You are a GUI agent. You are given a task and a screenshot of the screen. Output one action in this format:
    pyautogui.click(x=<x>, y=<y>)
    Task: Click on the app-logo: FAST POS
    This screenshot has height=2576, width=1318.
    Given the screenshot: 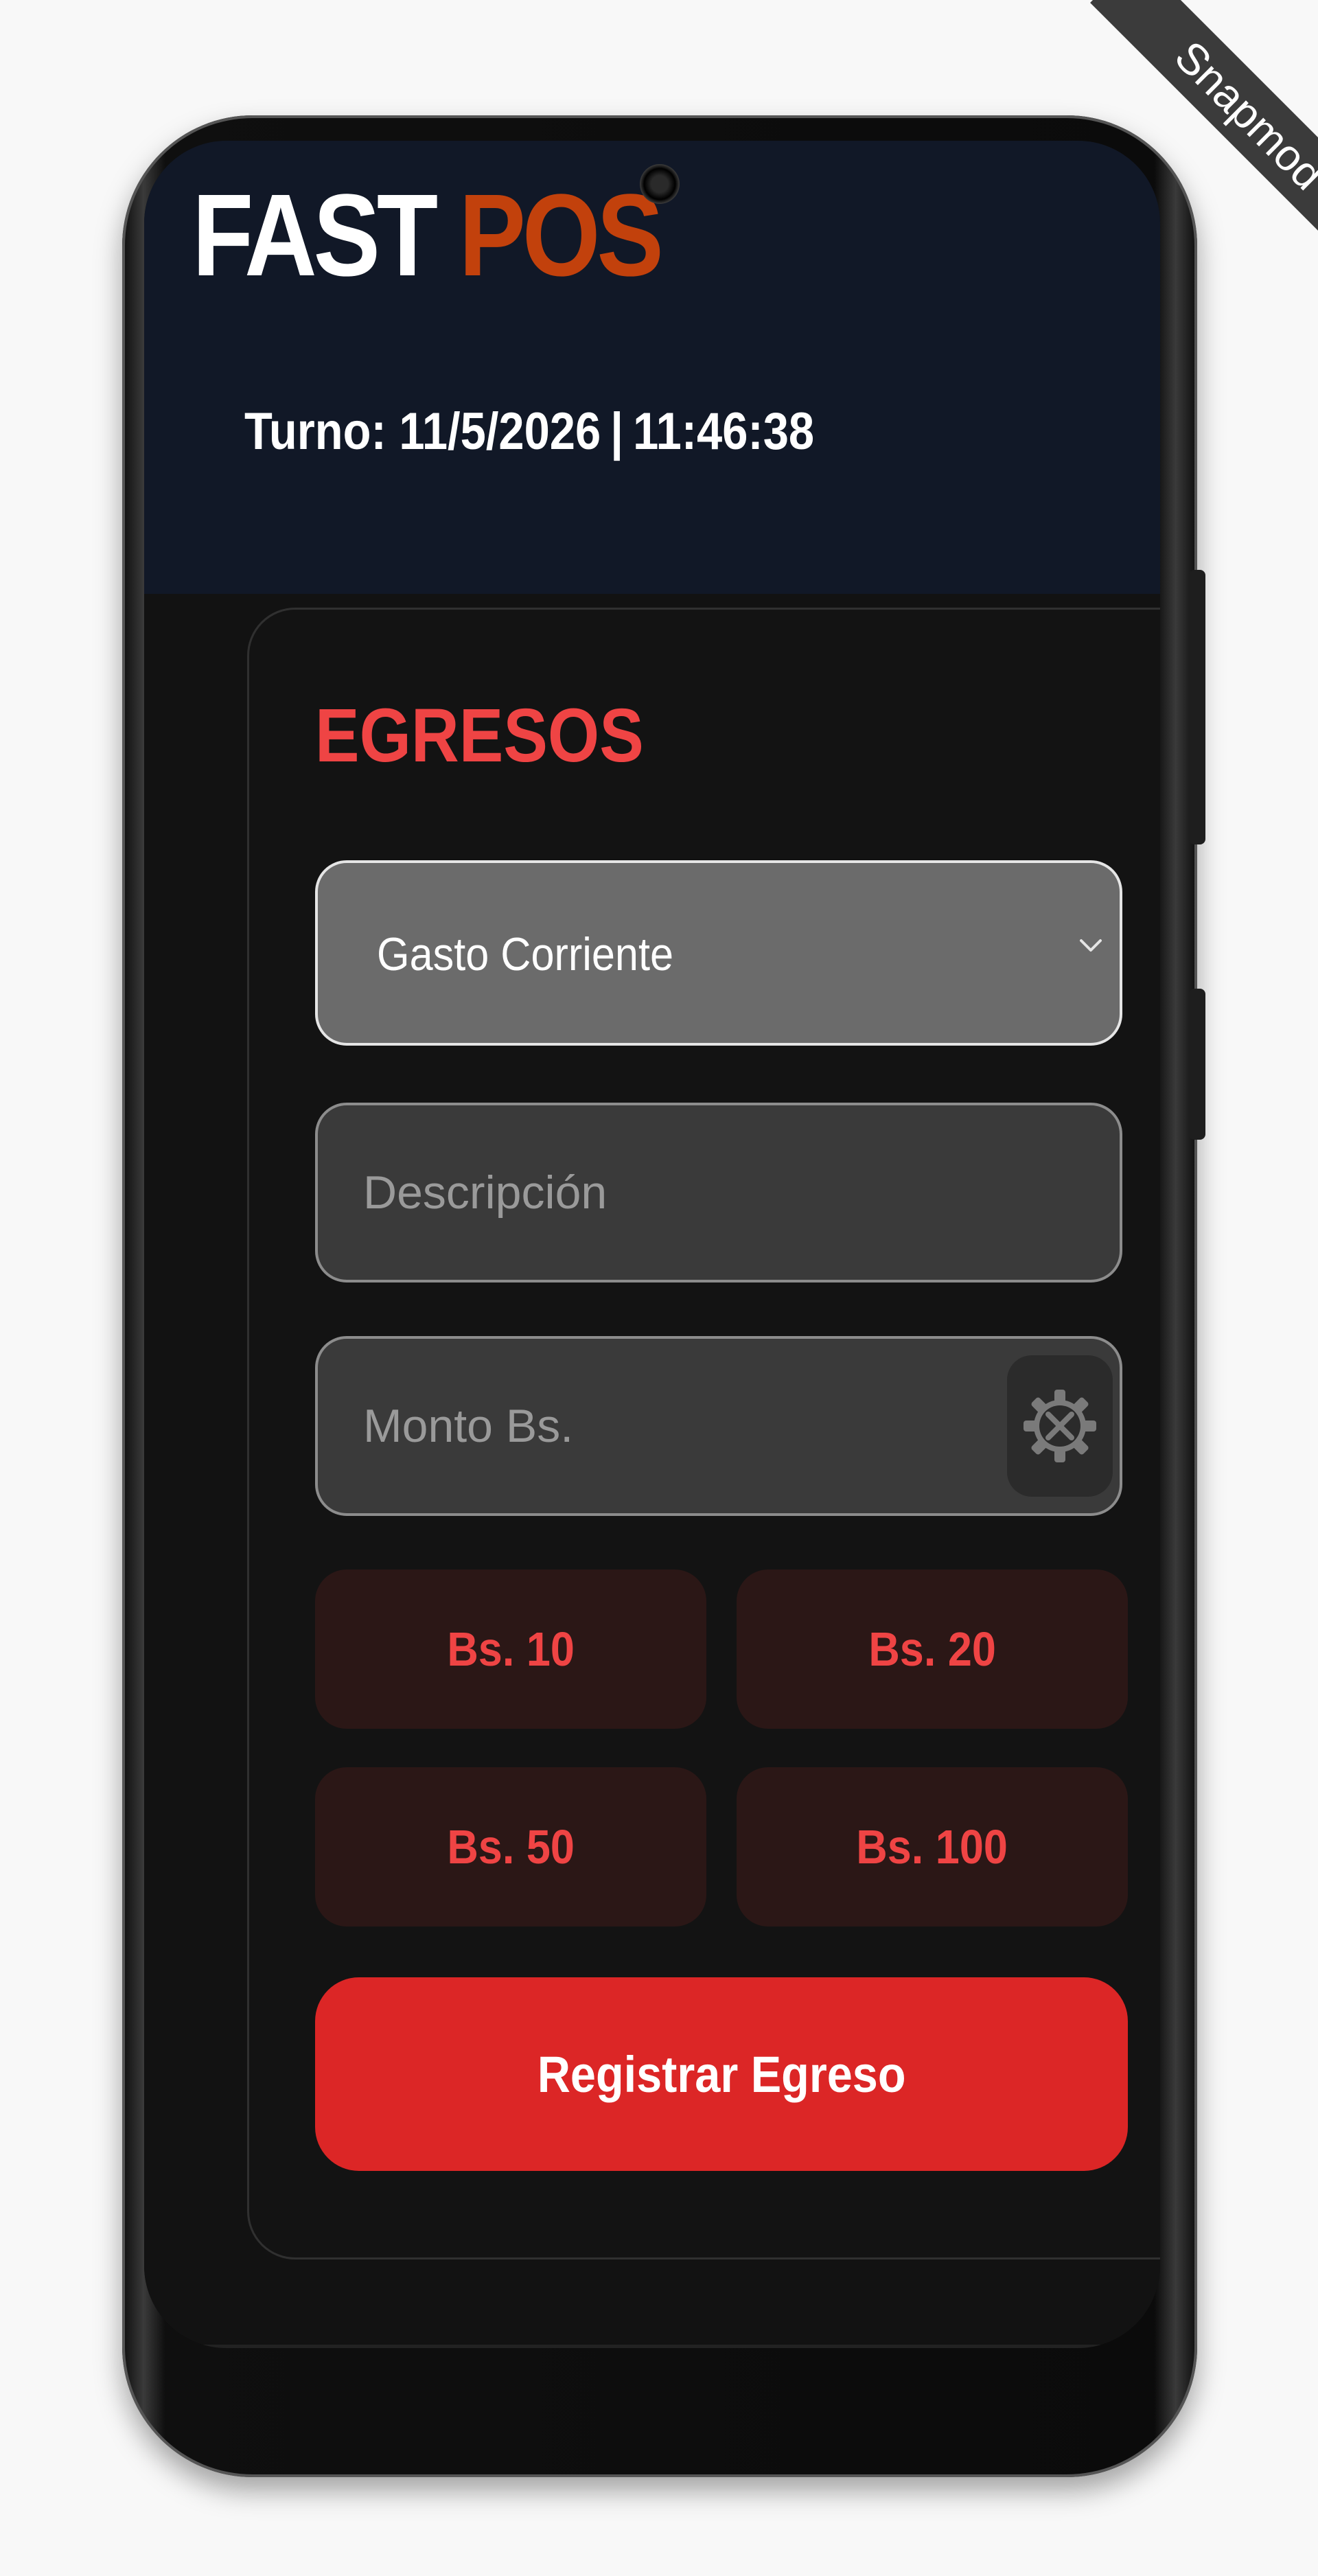 What is the action you would take?
    pyautogui.click(x=428, y=235)
    